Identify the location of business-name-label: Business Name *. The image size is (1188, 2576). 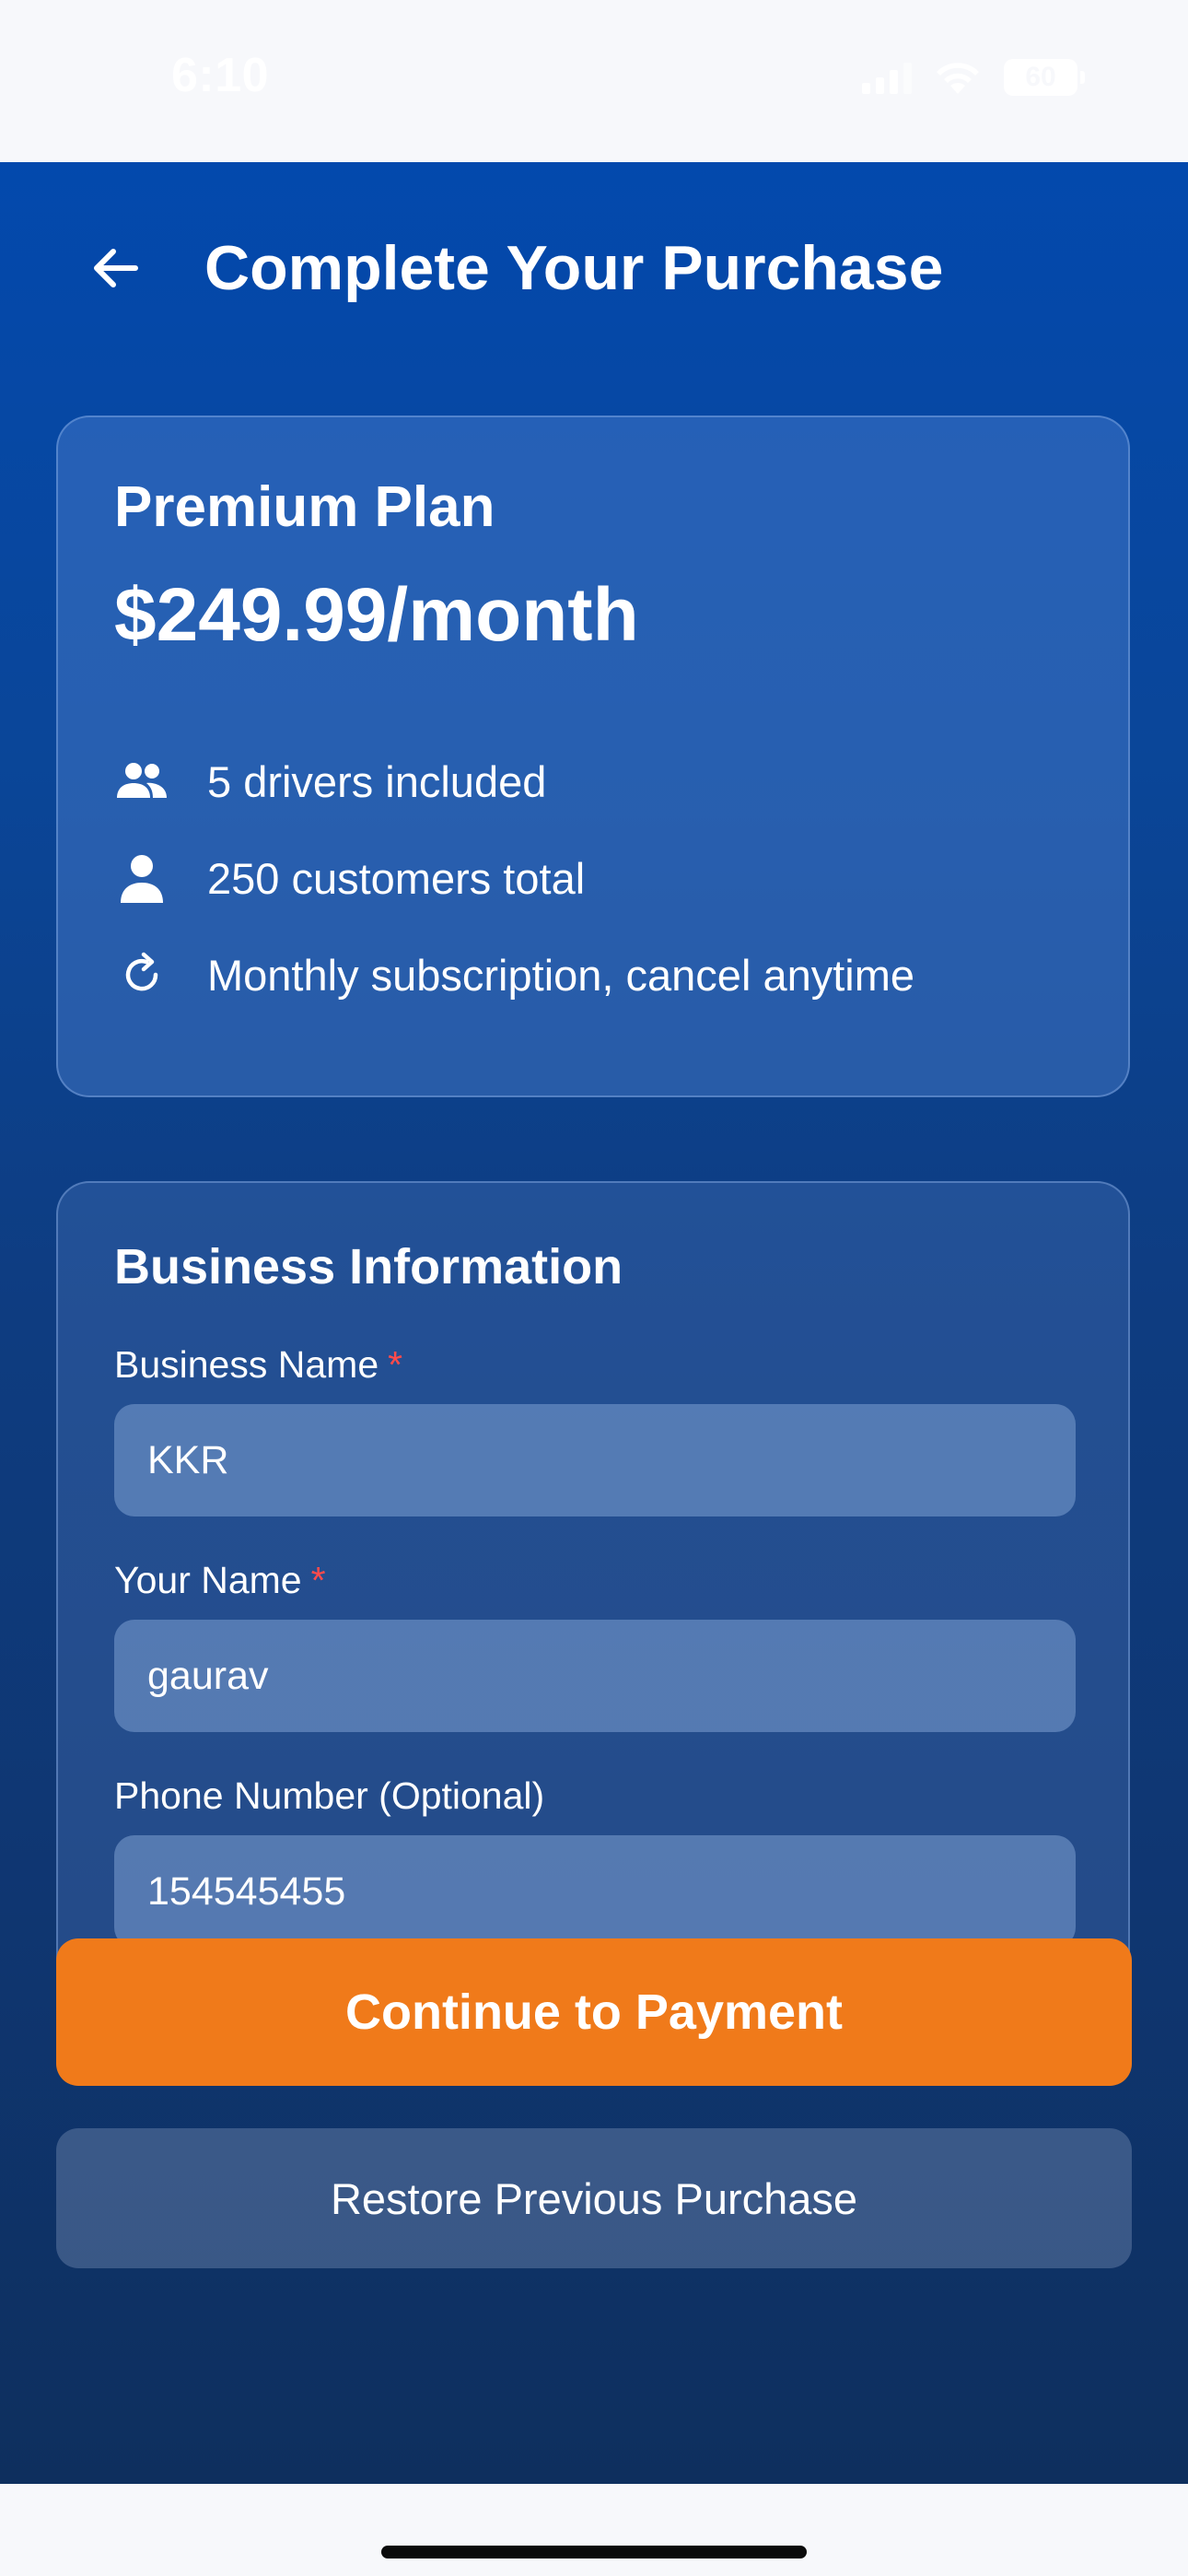
(258, 1365).